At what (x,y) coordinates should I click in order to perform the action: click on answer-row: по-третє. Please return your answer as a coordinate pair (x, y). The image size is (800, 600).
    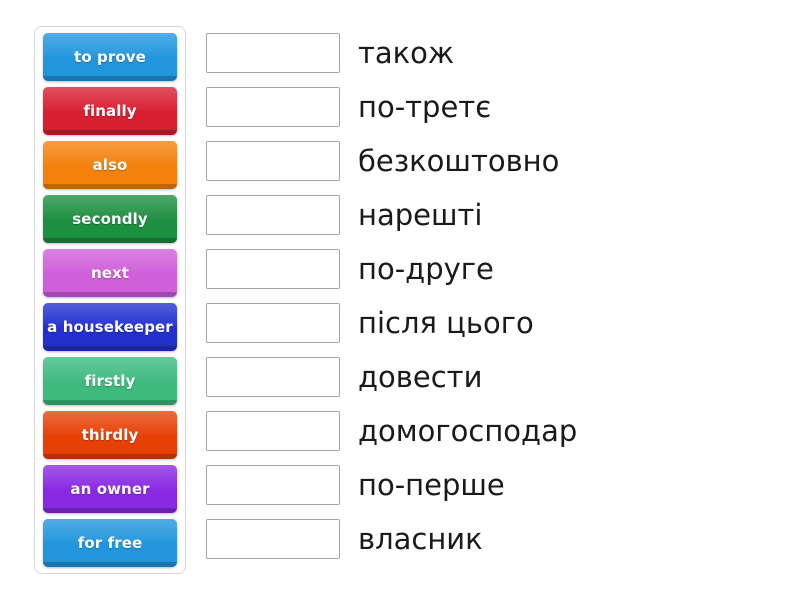
    Looking at the image, I should click on (486, 107).